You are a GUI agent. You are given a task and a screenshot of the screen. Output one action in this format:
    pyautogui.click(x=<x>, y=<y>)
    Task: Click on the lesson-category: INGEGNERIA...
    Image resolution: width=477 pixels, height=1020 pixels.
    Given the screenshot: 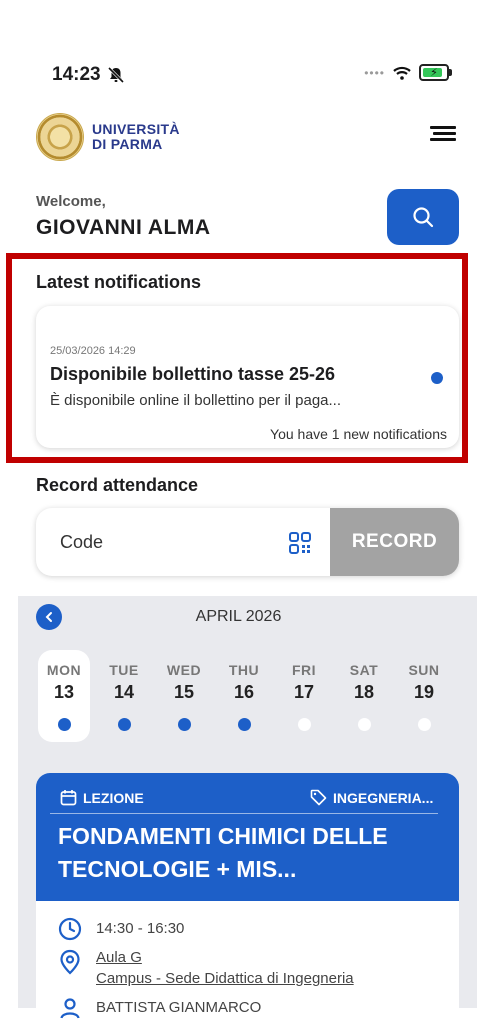 What is the action you would take?
    pyautogui.click(x=383, y=797)
    